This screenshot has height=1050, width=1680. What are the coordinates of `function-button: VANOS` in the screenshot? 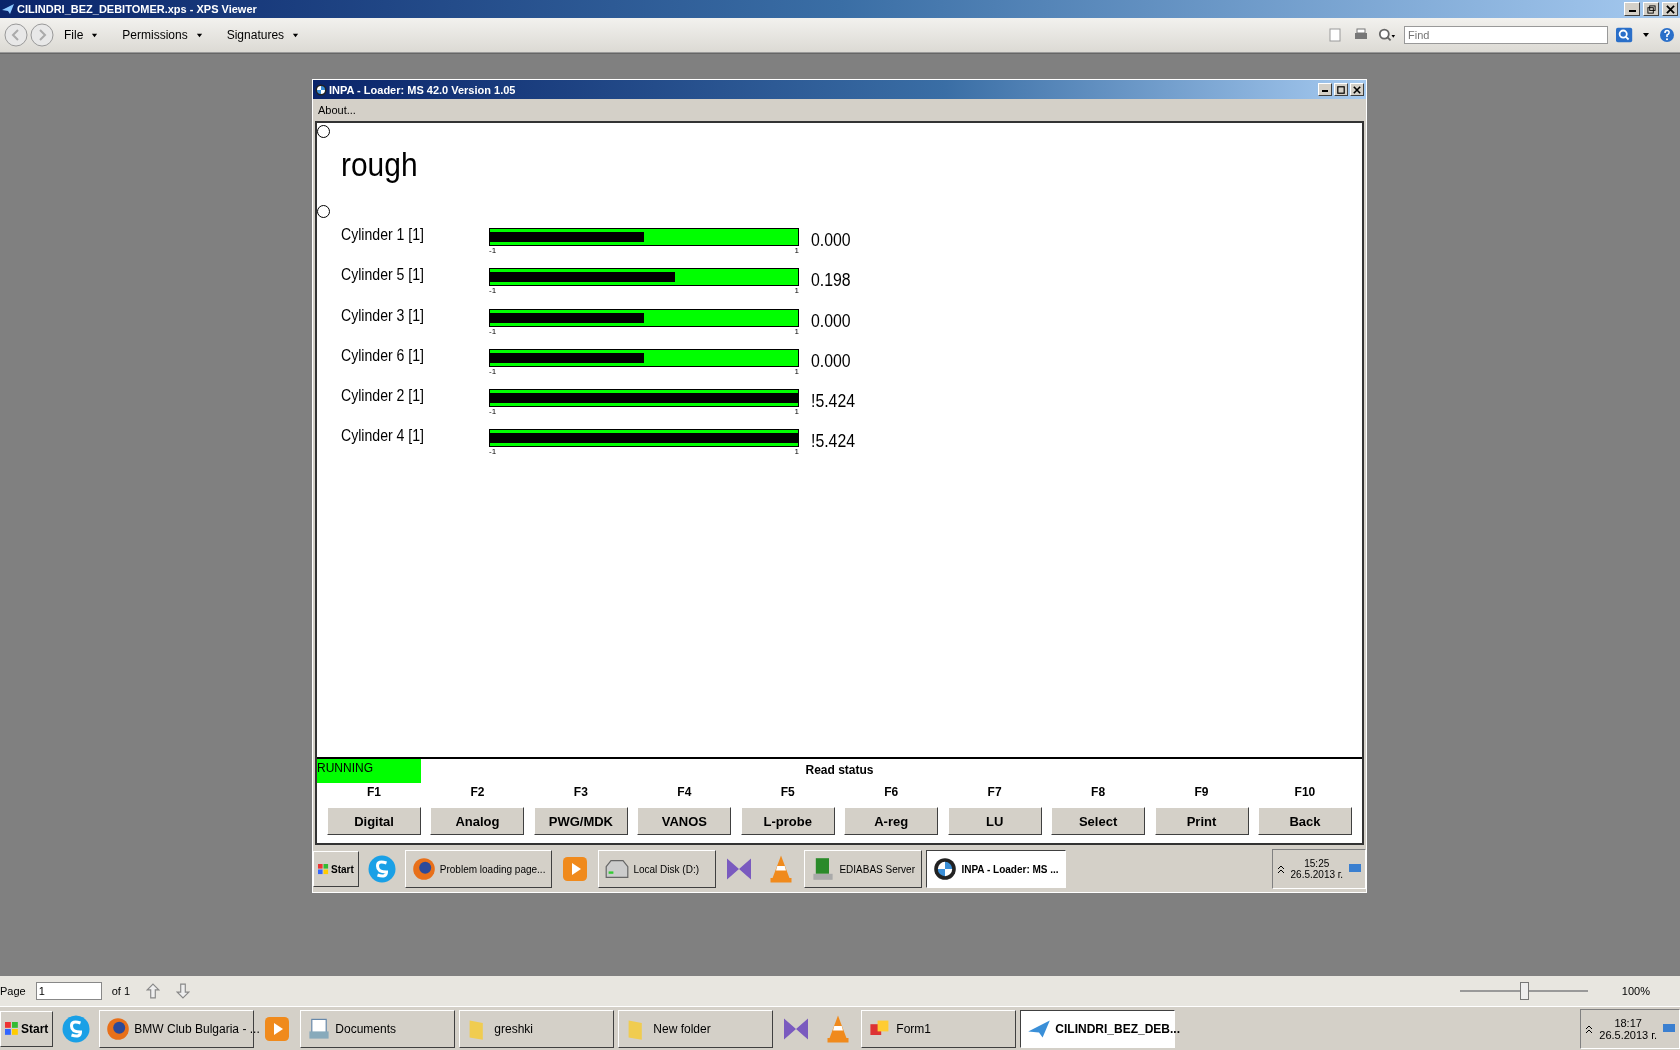 It's located at (684, 821).